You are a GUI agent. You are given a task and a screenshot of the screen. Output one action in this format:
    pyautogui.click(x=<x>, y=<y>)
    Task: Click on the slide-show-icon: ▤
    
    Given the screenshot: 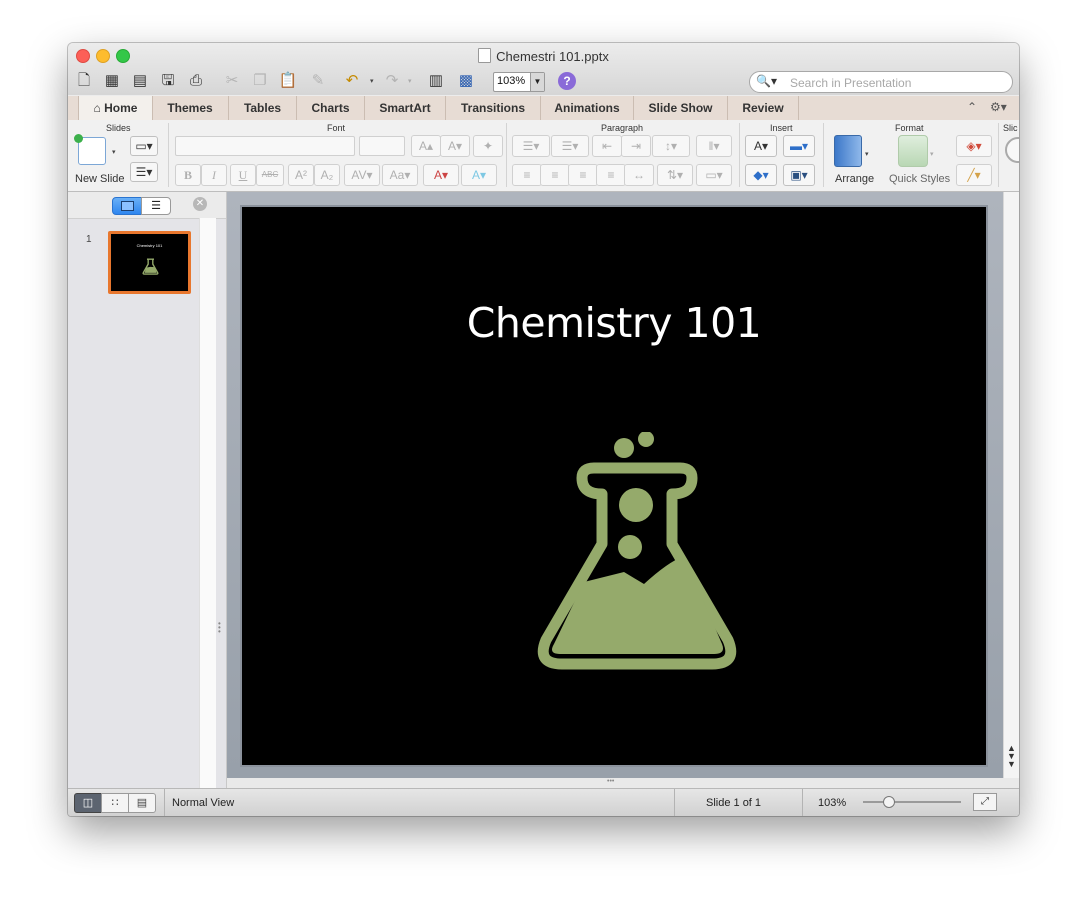 What is the action you would take?
    pyautogui.click(x=142, y=803)
    